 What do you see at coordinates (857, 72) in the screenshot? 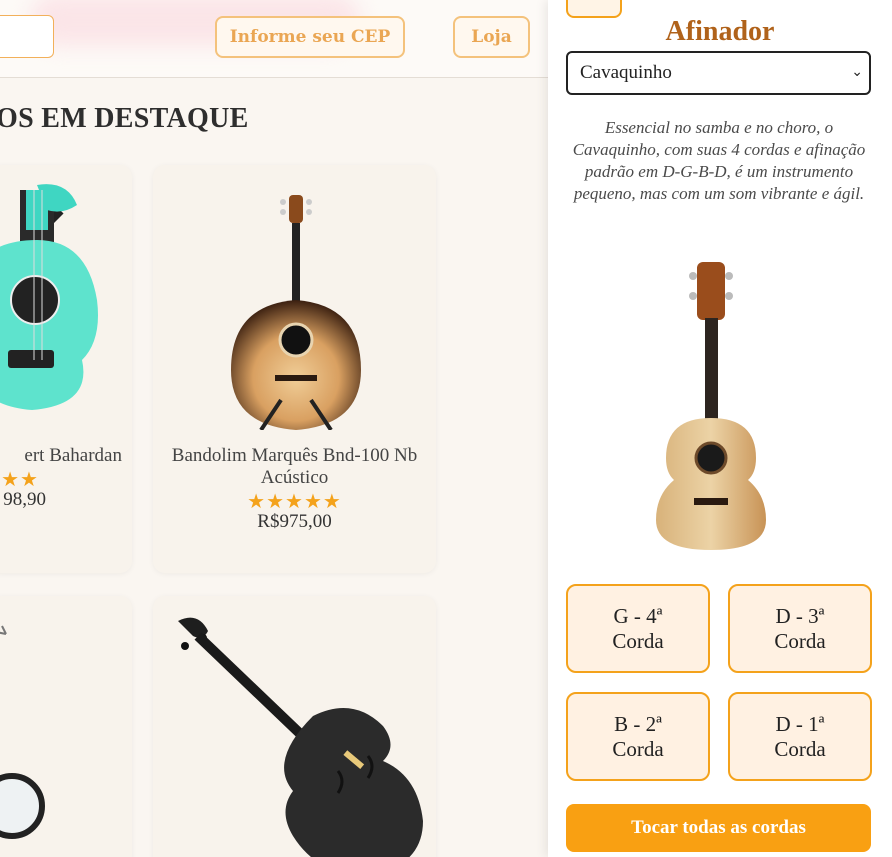
I see `chevron-down-icon: ⌄` at bounding box center [857, 72].